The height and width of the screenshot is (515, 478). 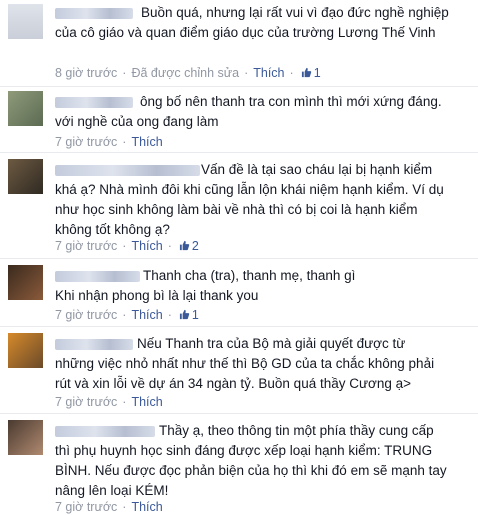 I want to click on timestamp: 8 giờ trước, so click(x=86, y=73).